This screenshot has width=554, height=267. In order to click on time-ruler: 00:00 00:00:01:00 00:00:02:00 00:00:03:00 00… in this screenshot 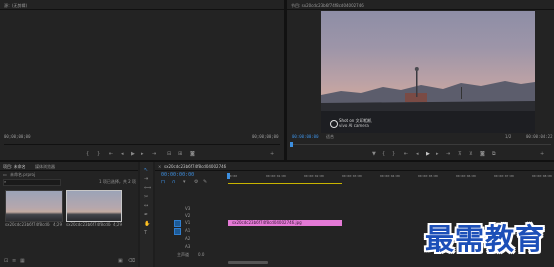, I will do `click(390, 178)`.